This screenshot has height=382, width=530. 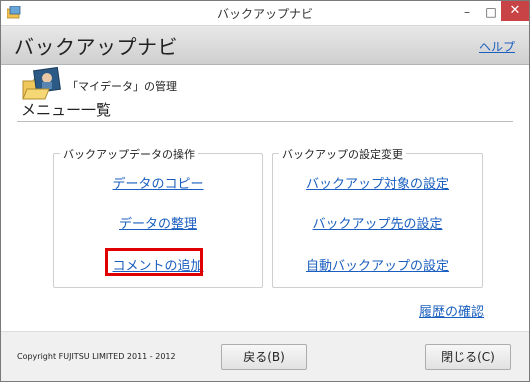 I want to click on back-button: 戻る(B), so click(x=264, y=357).